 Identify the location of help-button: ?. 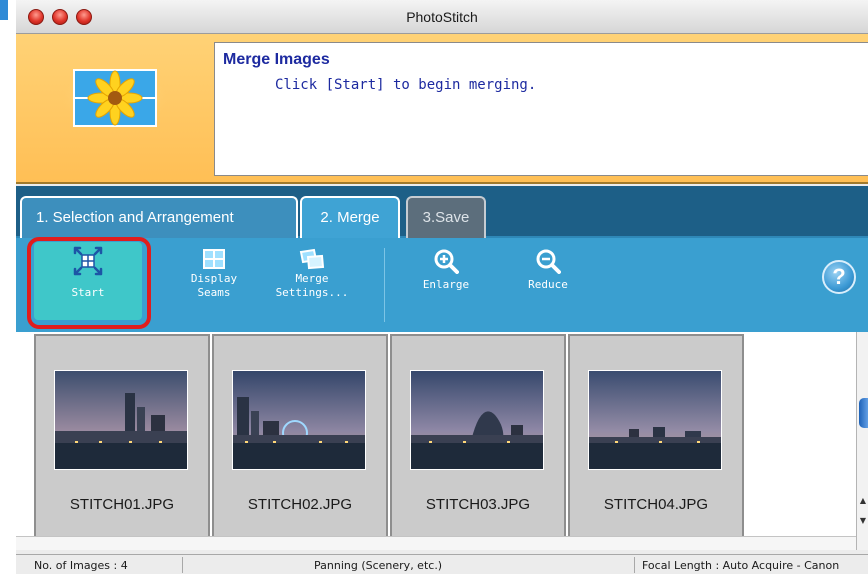
(839, 277).